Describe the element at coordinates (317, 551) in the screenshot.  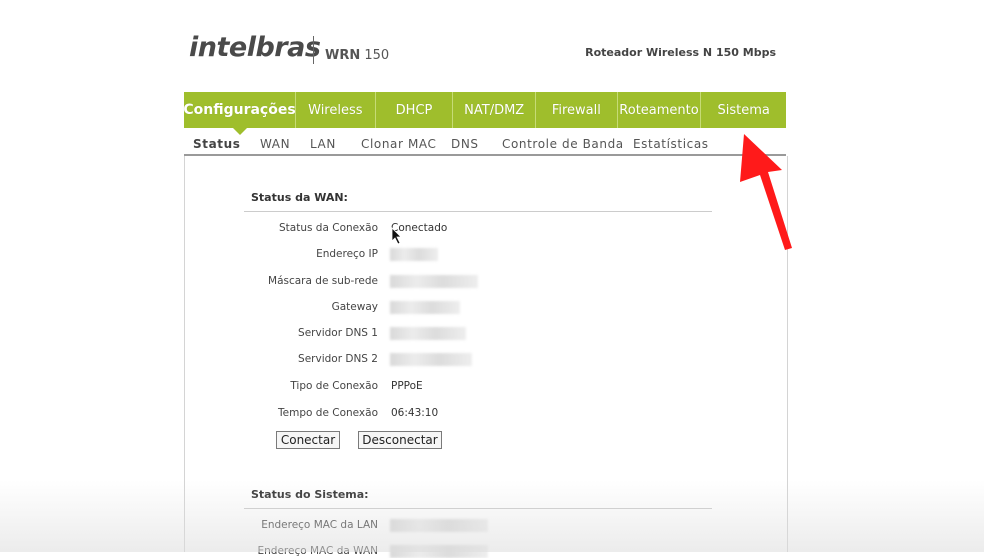
I see `label-mac-wan: Endereço MAC da WAN` at that location.